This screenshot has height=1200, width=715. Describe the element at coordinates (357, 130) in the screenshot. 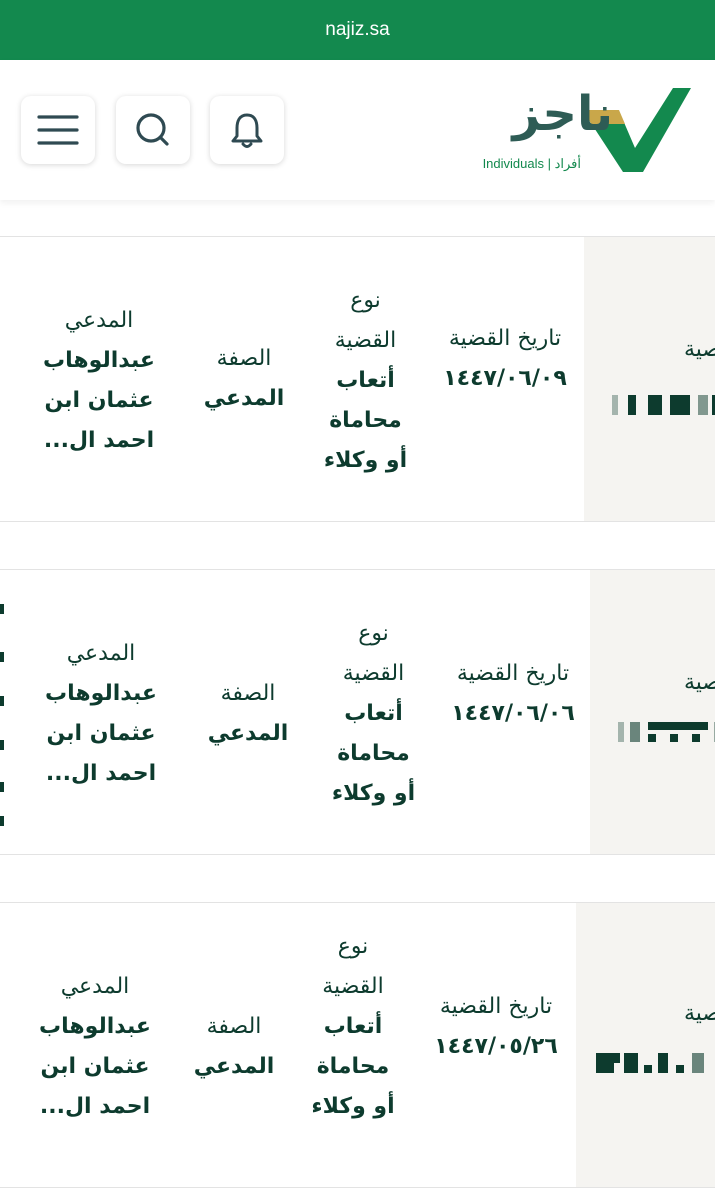

I see `app-header: ناجز Individuals | أفراد` at that location.